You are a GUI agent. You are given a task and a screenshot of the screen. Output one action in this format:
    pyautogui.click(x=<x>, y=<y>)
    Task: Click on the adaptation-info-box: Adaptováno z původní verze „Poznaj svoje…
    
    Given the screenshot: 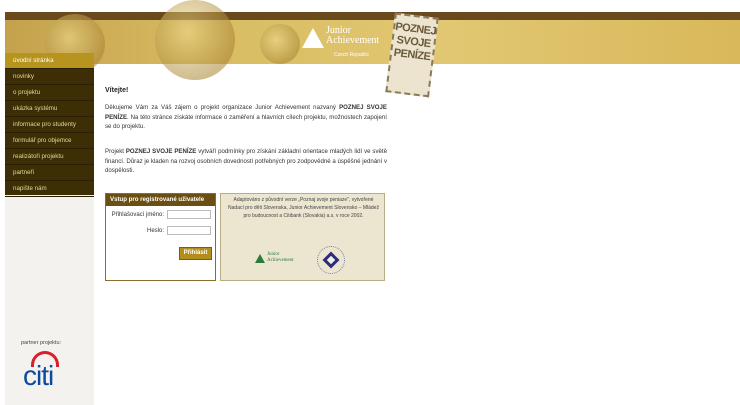 What is the action you would take?
    pyautogui.click(x=302, y=237)
    